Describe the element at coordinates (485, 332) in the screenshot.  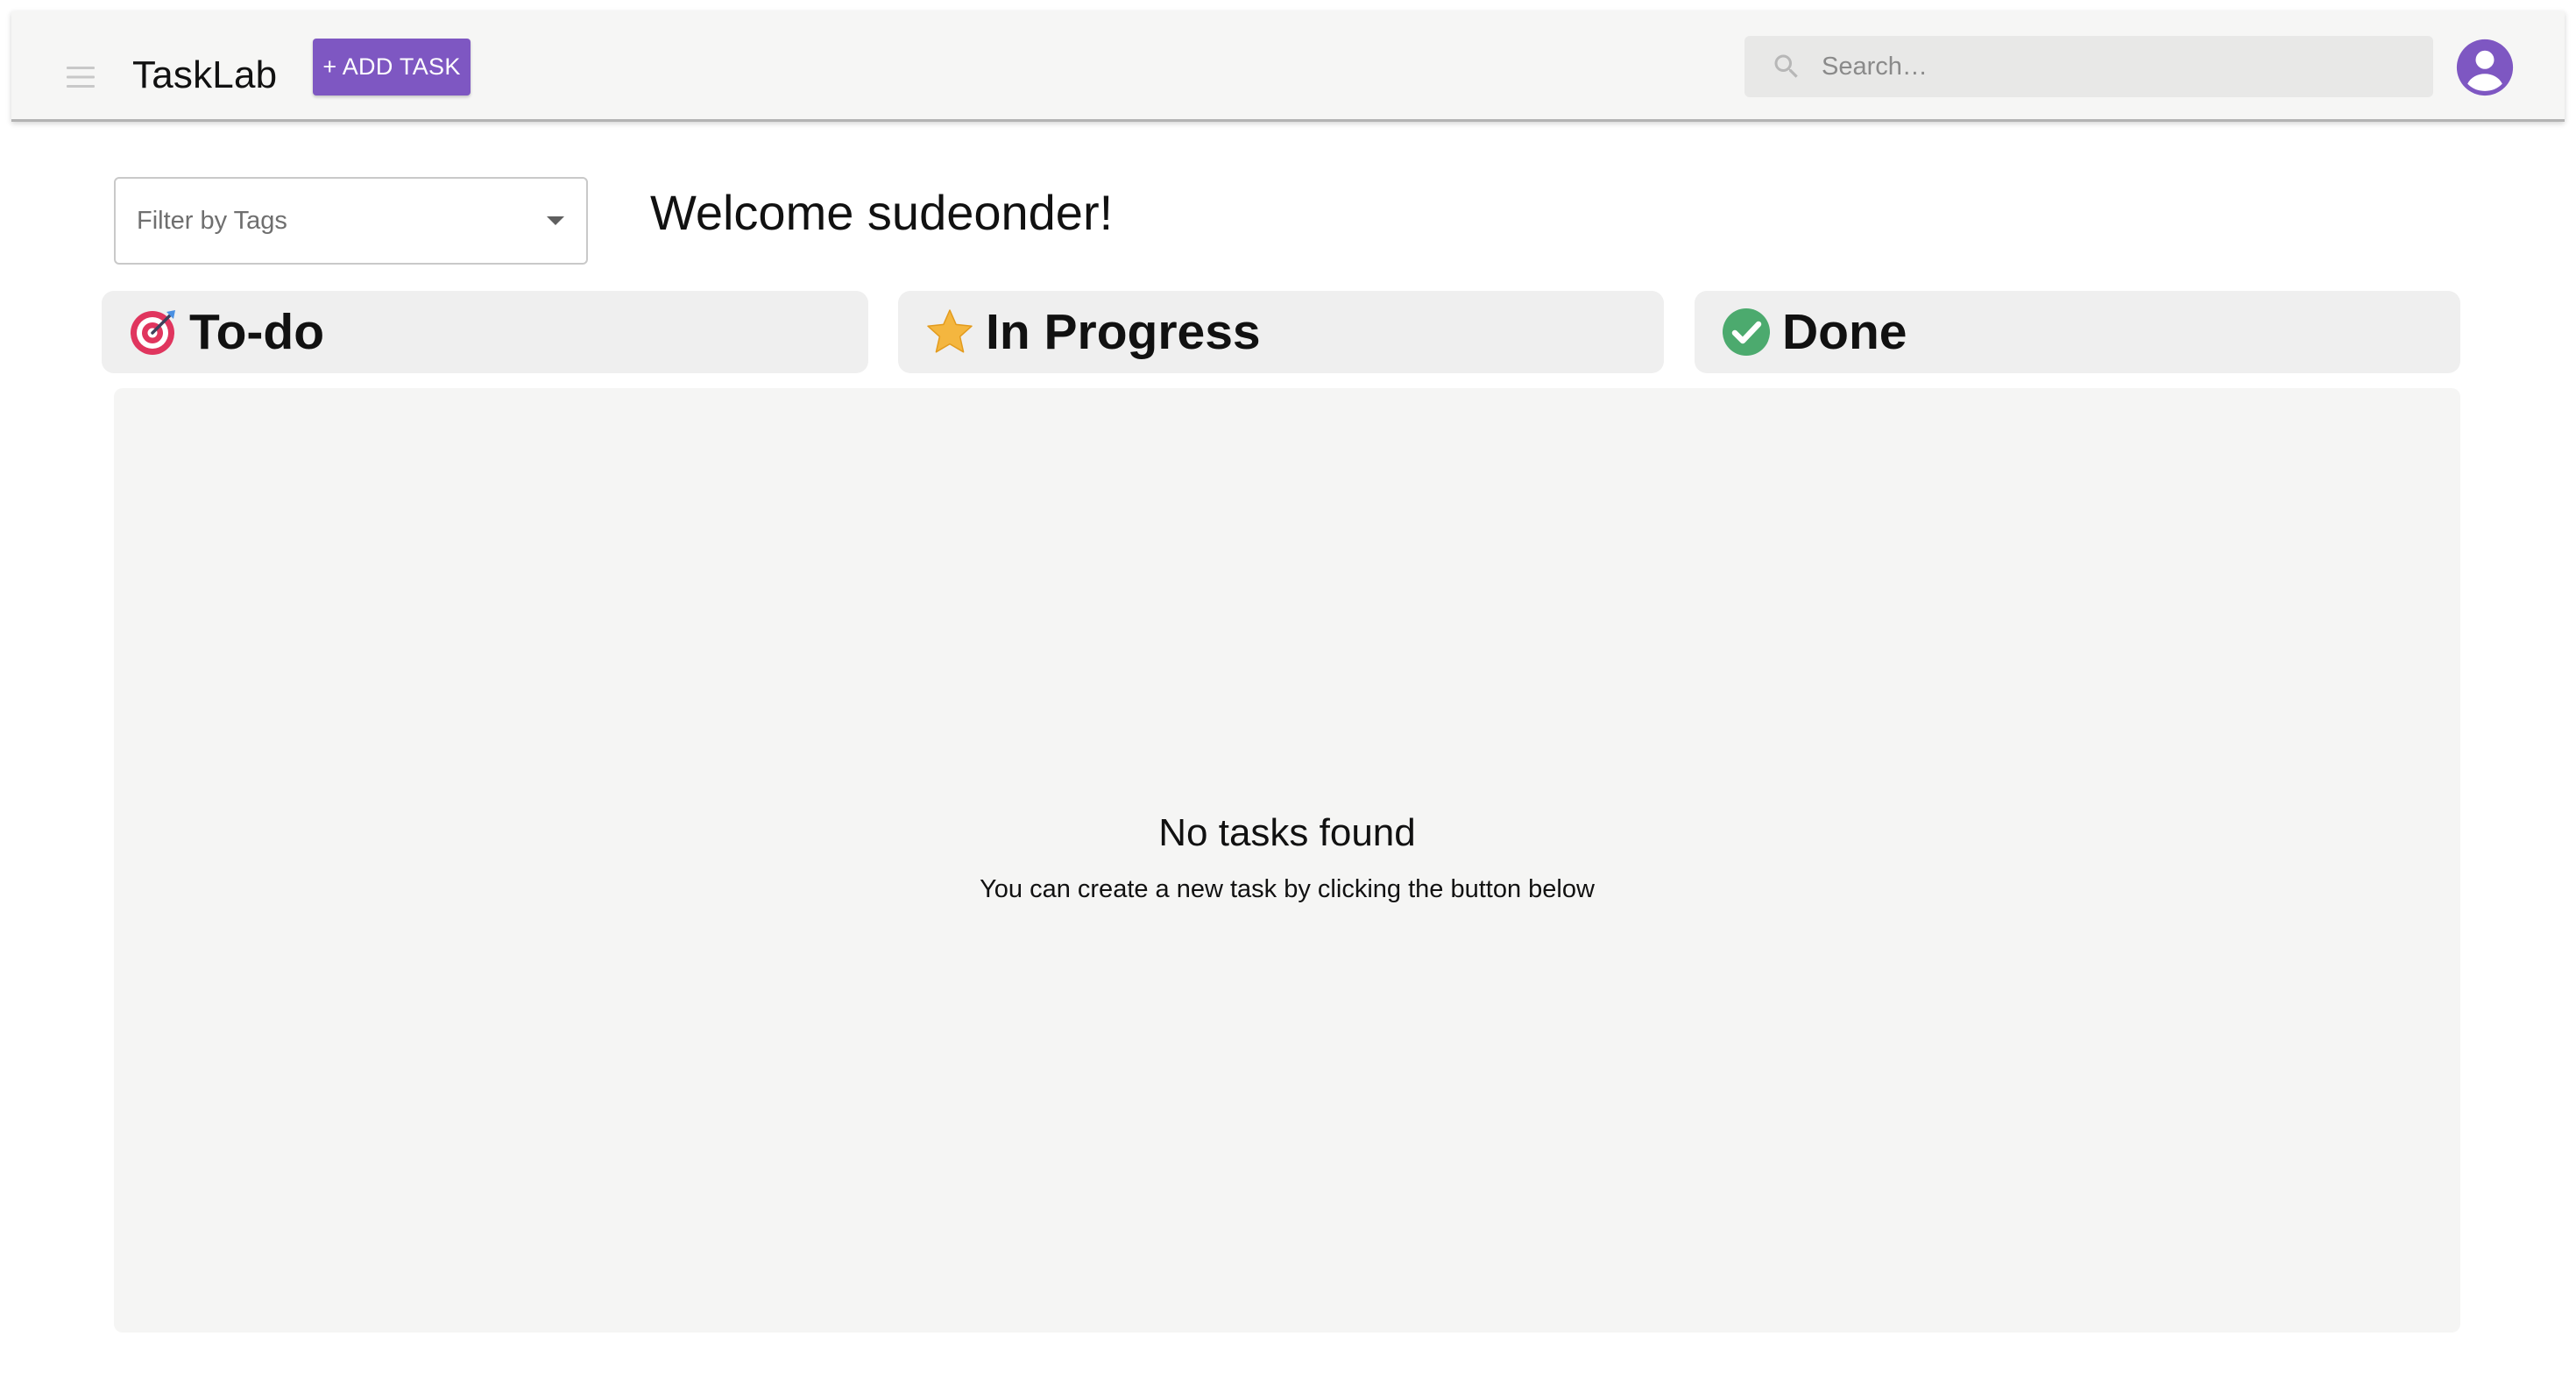
I see `column-header-todo: To-do` at that location.